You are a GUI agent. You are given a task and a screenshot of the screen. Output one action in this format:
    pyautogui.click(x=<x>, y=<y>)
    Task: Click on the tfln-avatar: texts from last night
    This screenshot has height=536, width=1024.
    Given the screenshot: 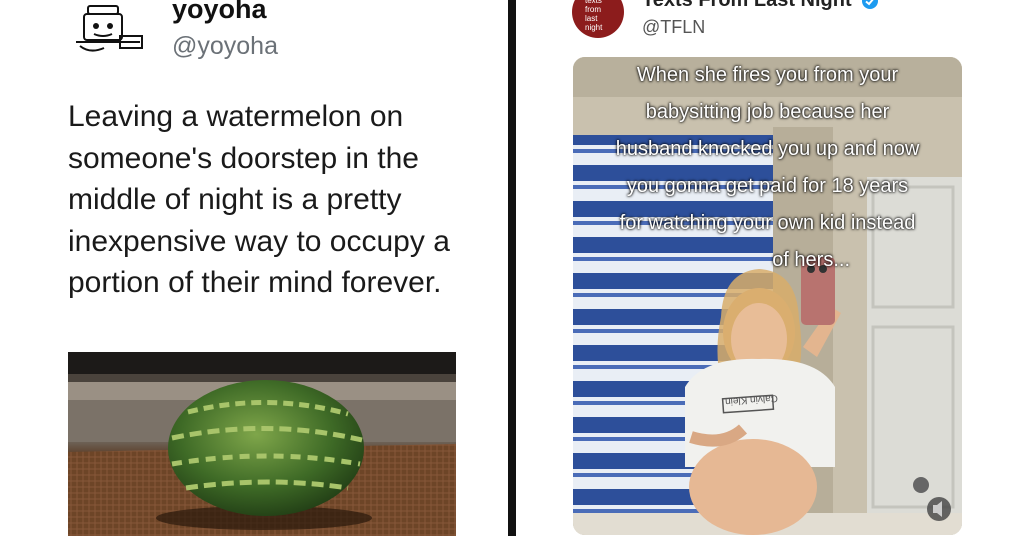 What is the action you would take?
    pyautogui.click(x=598, y=19)
    